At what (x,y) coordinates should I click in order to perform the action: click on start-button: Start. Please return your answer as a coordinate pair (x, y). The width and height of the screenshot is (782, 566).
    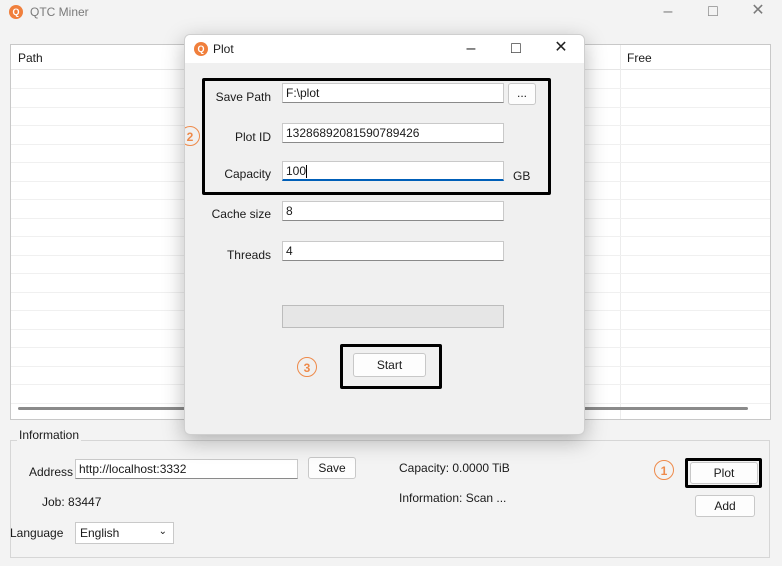
    Looking at the image, I should click on (389, 365).